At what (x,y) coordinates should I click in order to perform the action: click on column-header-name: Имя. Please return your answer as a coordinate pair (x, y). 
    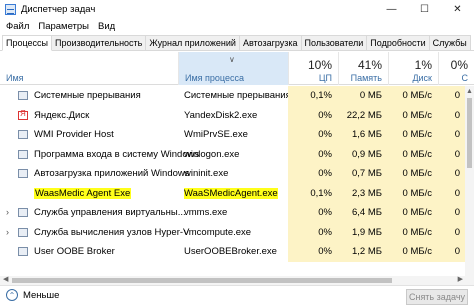
    Looking at the image, I should click on (89, 68).